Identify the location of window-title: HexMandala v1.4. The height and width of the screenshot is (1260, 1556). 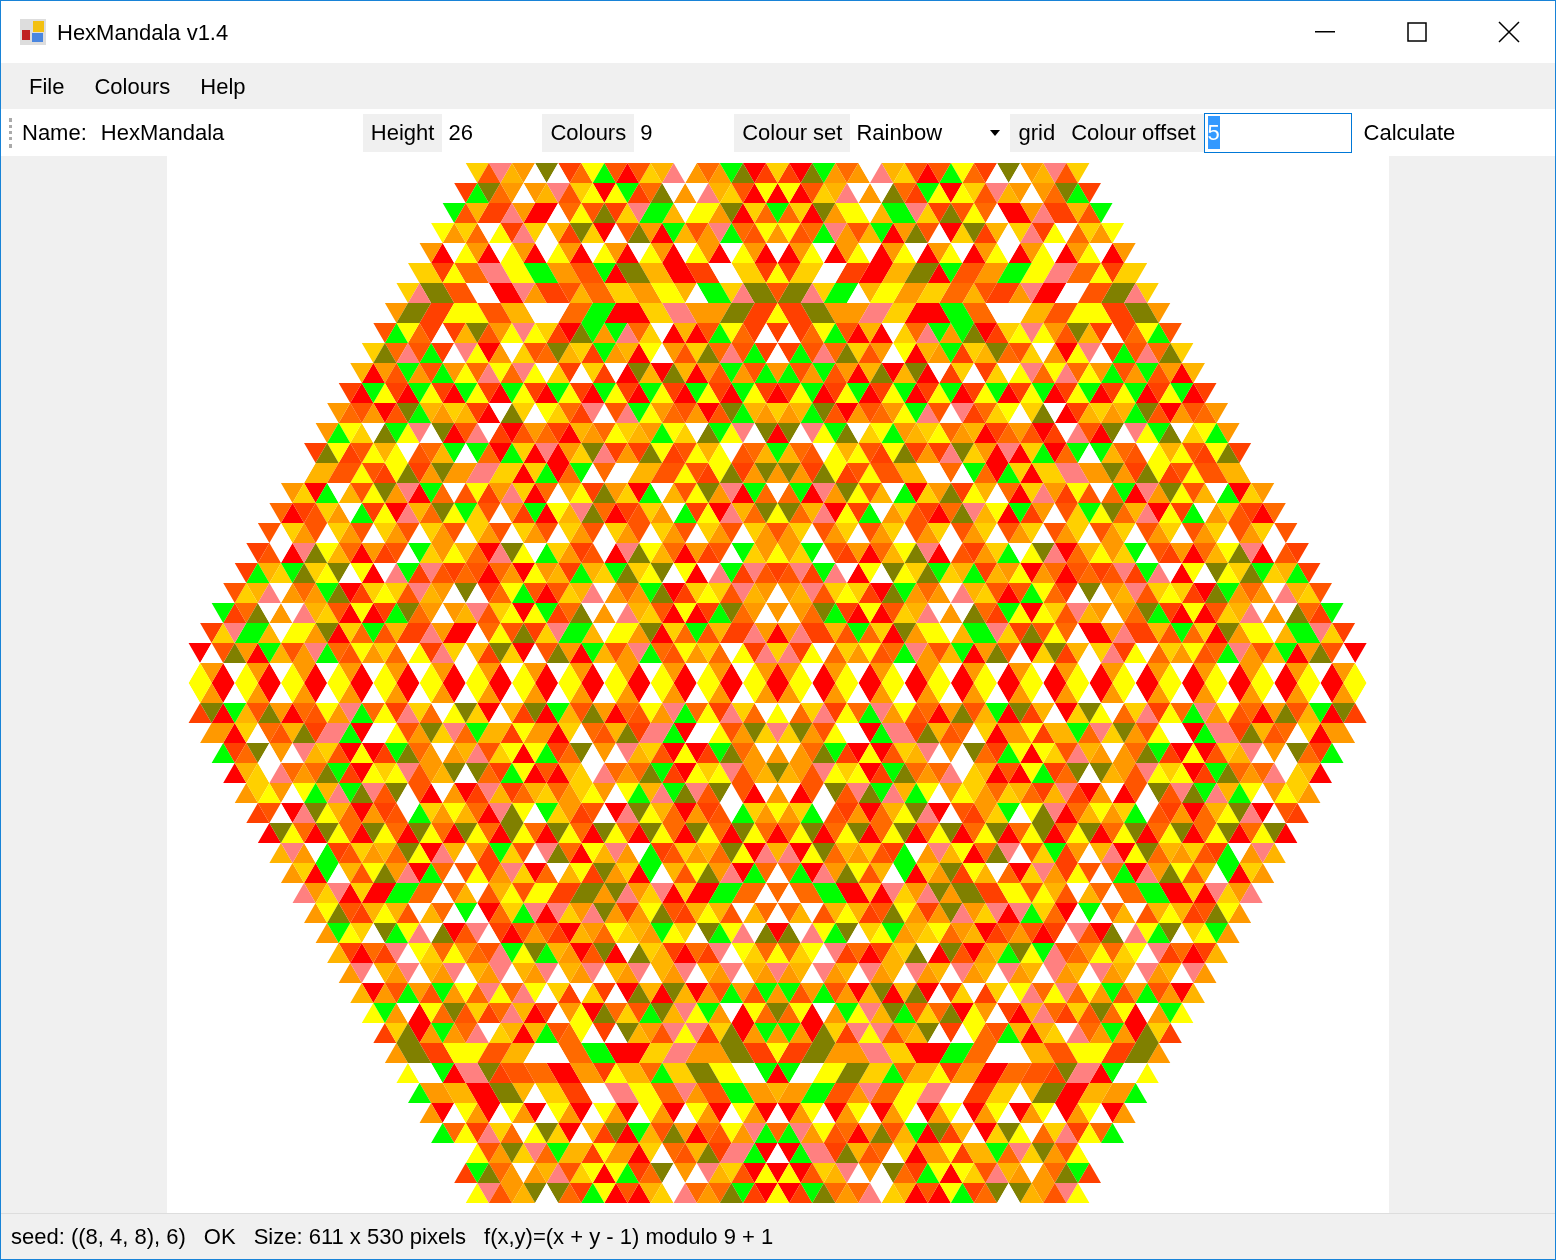
(143, 32).